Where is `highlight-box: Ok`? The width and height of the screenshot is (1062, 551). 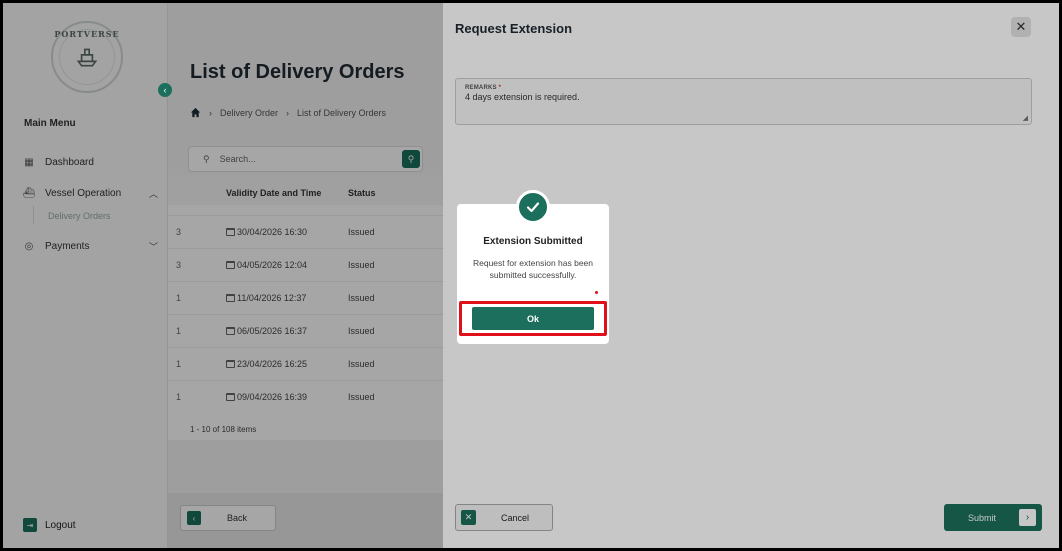 highlight-box: Ok is located at coordinates (533, 318).